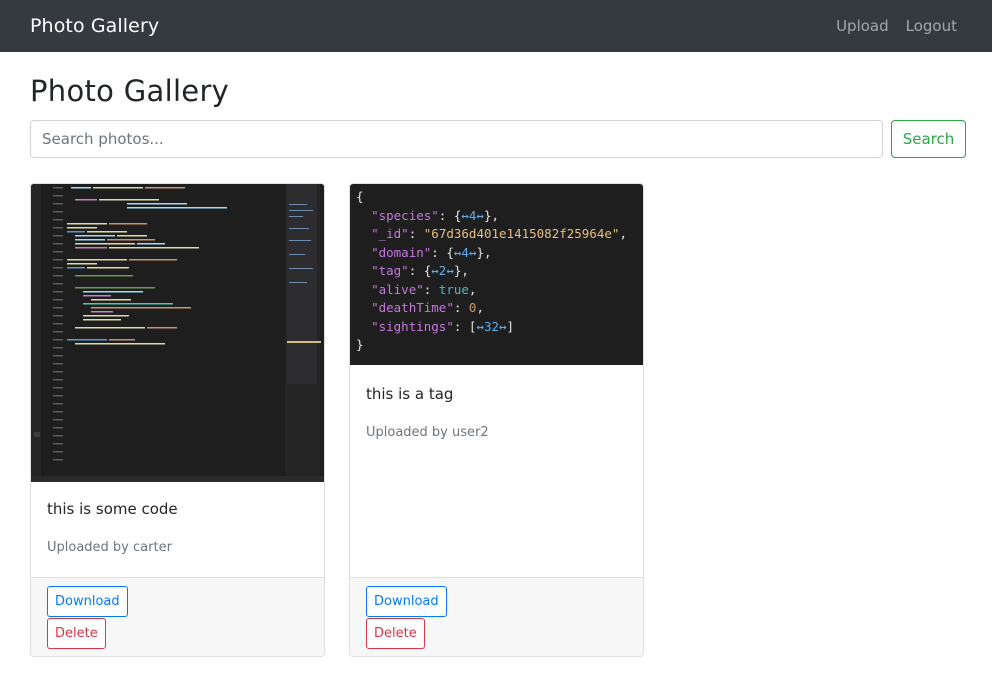  What do you see at coordinates (112, 509) in the screenshot?
I see `photo-title: this is some code` at bounding box center [112, 509].